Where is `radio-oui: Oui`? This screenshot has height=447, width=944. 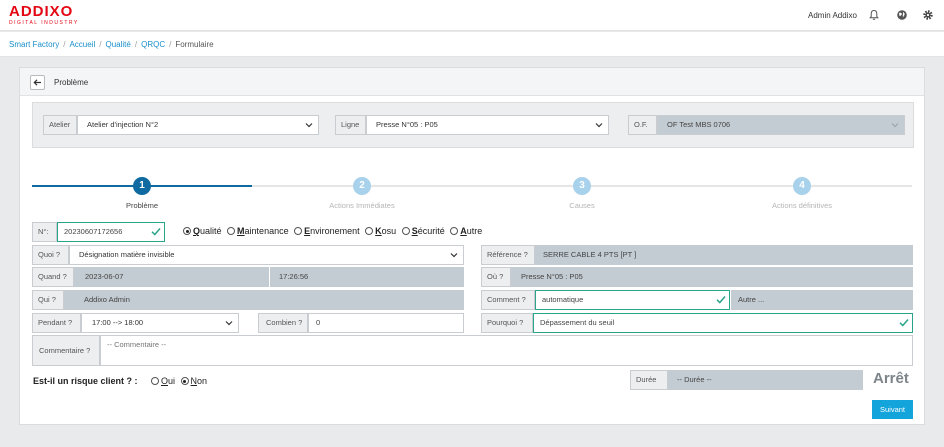
radio-oui: Oui is located at coordinates (163, 381).